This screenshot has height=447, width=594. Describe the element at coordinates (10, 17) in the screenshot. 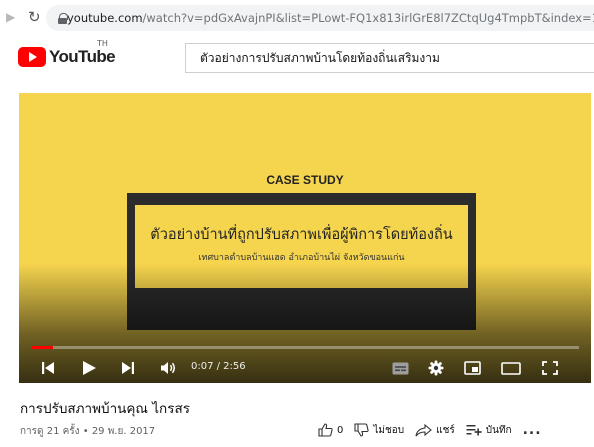

I see `forward-icon: ▶` at that location.